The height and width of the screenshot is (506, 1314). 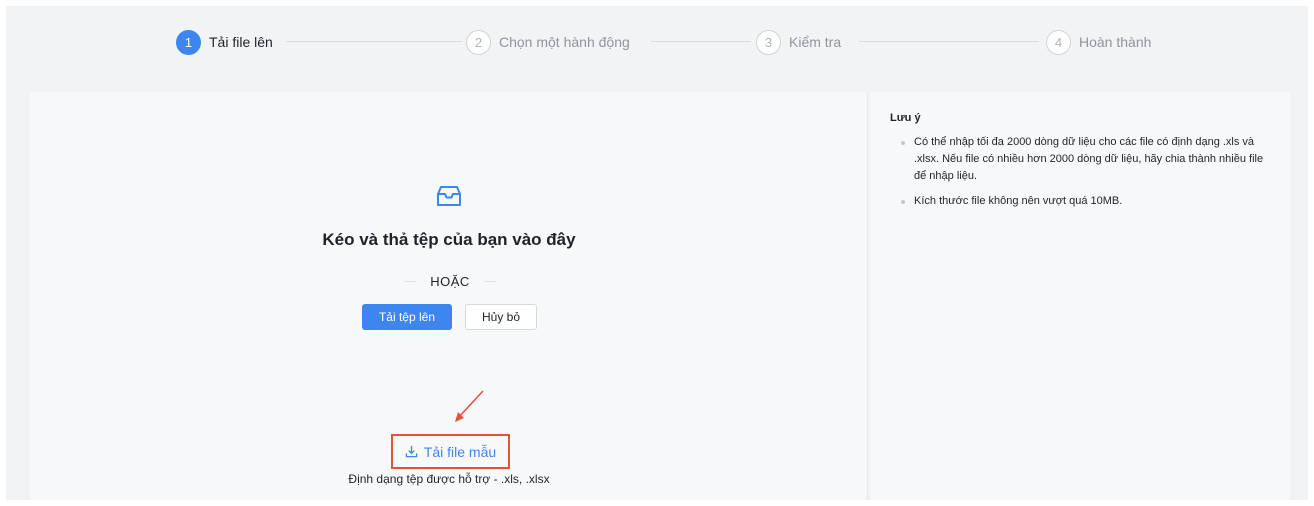 I want to click on inbox-icon, so click(x=449, y=196).